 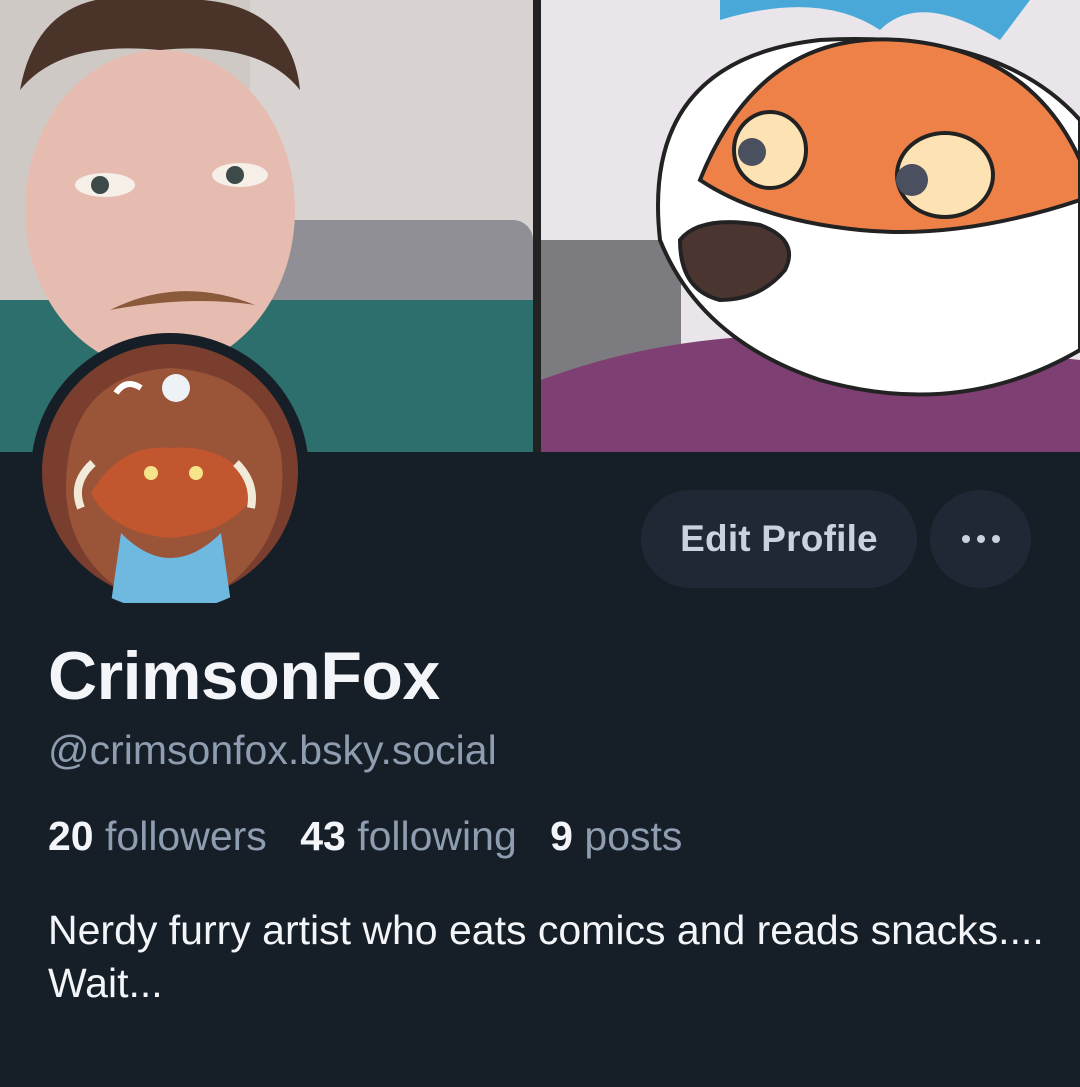 I want to click on profile-handle: @crimsonfox.bsky.social, so click(x=272, y=750).